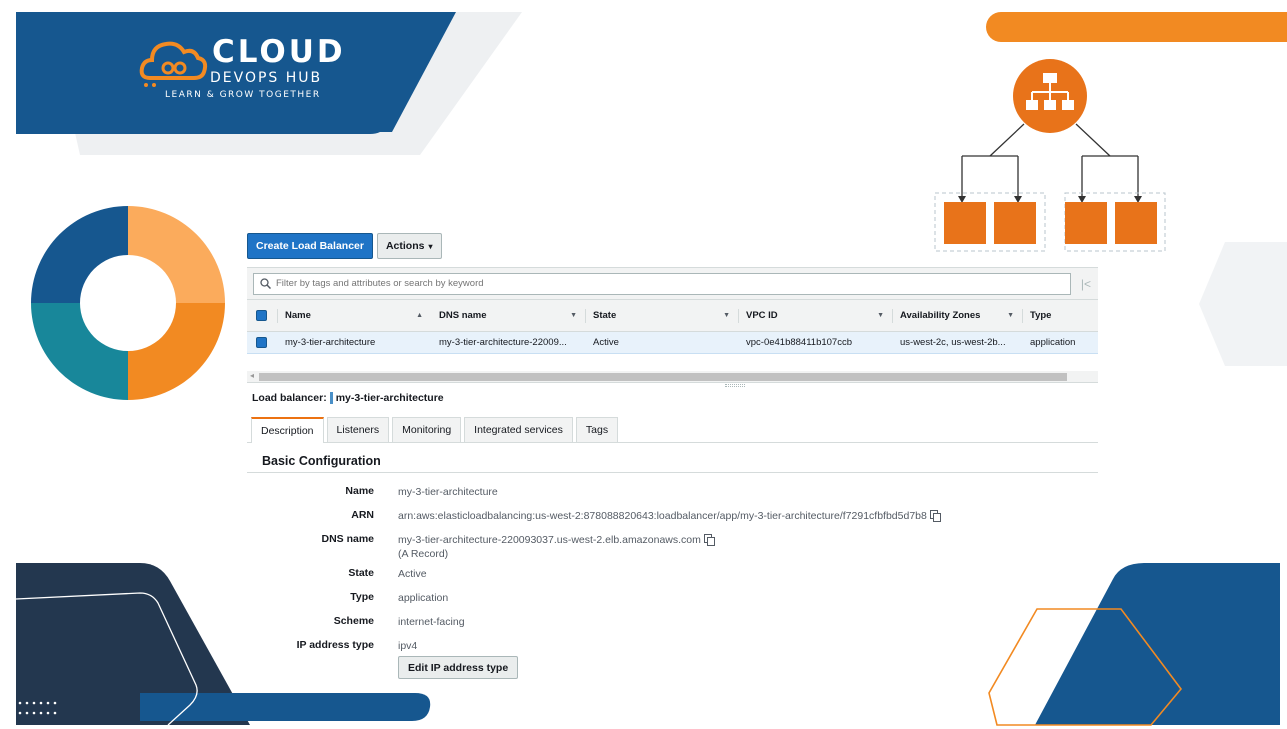  Describe the element at coordinates (243, 95) in the screenshot. I see `brand-tagline: LEARN & GROW TOGETHER` at that location.